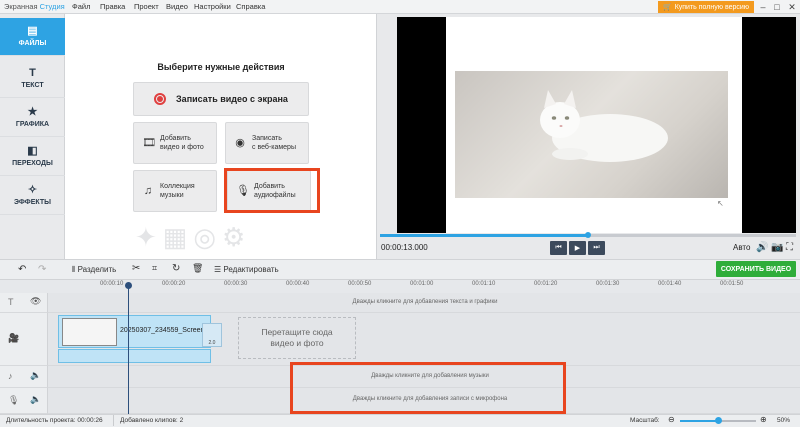  What do you see at coordinates (404, 247) in the screenshot?
I see `current-time: 00:00:13.000` at bounding box center [404, 247].